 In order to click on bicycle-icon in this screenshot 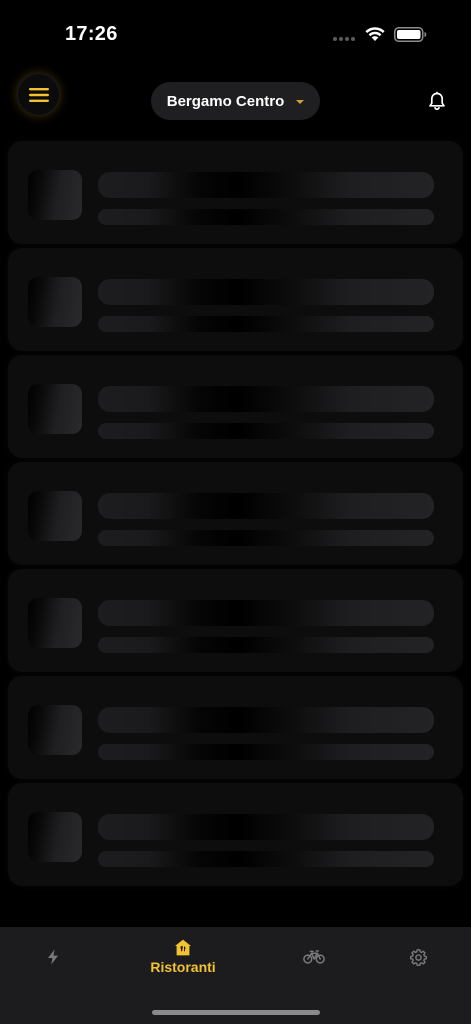, I will do `click(314, 957)`.